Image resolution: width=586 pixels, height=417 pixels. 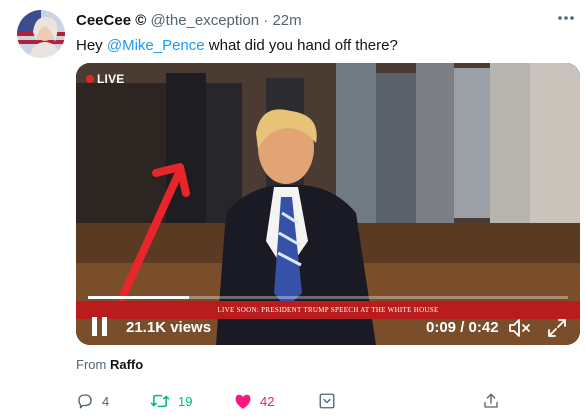 I want to click on mute-button, so click(x=520, y=328).